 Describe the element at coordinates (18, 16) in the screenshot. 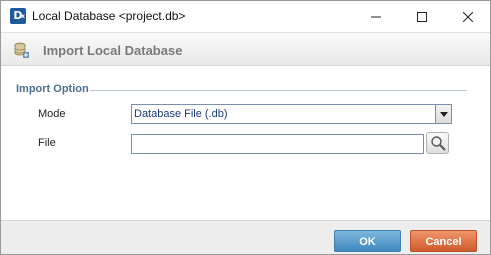

I see `app-icon: Dx` at that location.